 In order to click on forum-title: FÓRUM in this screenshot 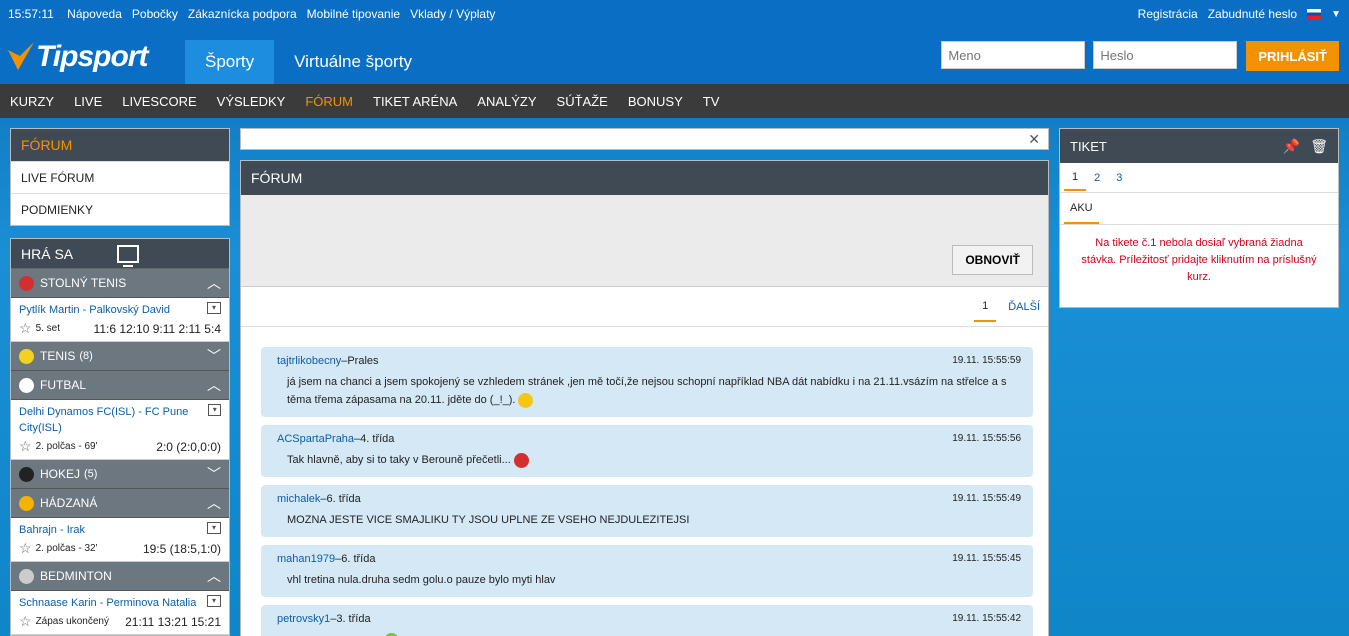, I will do `click(644, 178)`.